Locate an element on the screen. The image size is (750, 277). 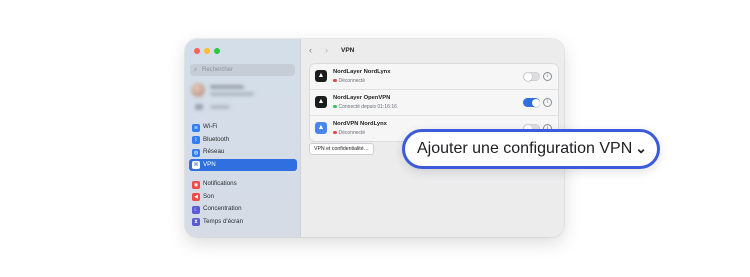
hourglass-icon: ⧗ is located at coordinates (196, 222).